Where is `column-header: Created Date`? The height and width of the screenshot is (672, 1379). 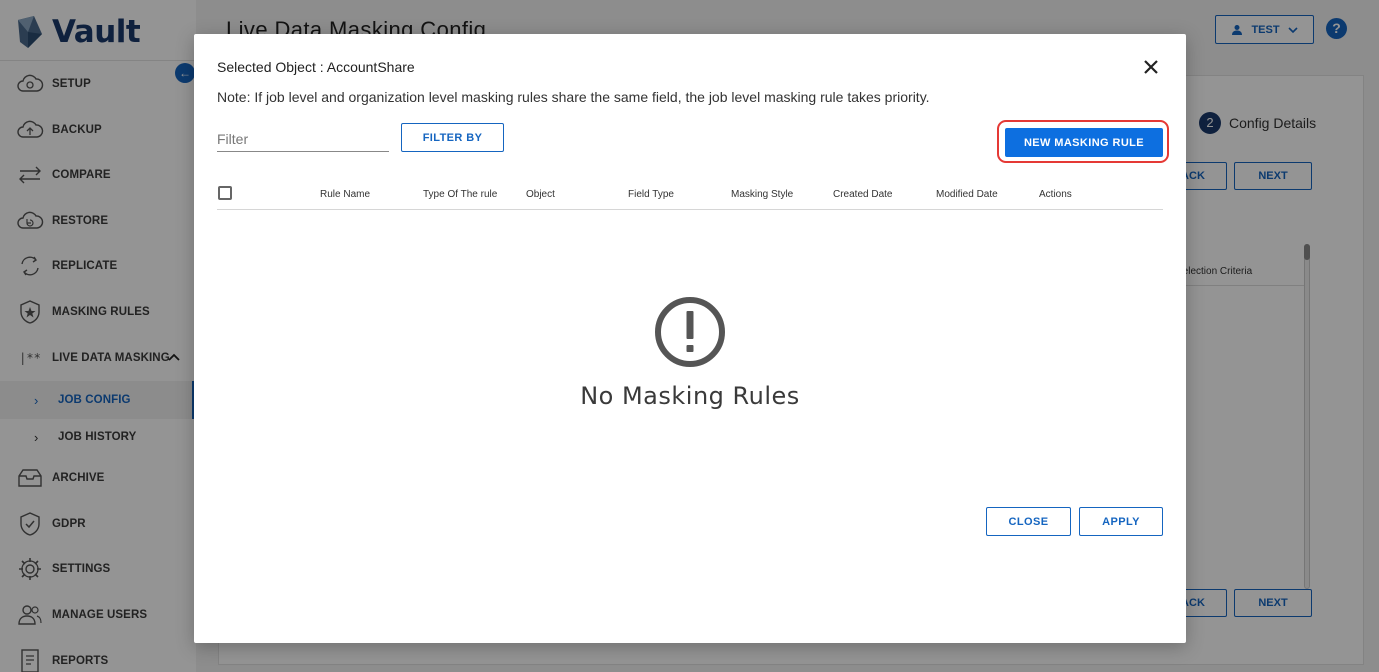 column-header: Created Date is located at coordinates (862, 194).